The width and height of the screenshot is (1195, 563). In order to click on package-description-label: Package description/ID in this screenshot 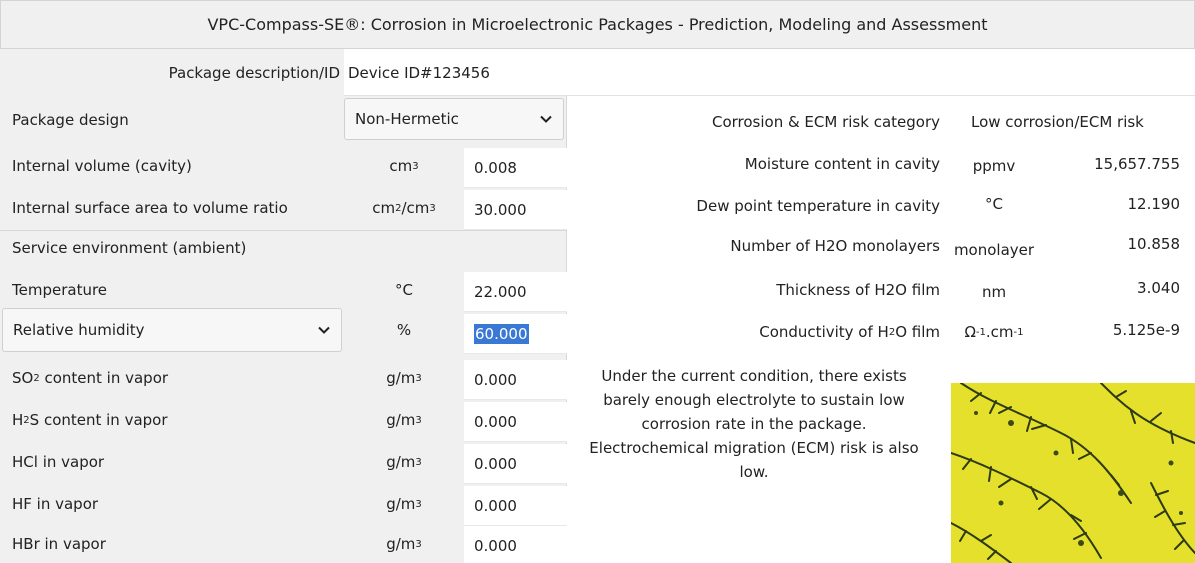, I will do `click(172, 72)`.